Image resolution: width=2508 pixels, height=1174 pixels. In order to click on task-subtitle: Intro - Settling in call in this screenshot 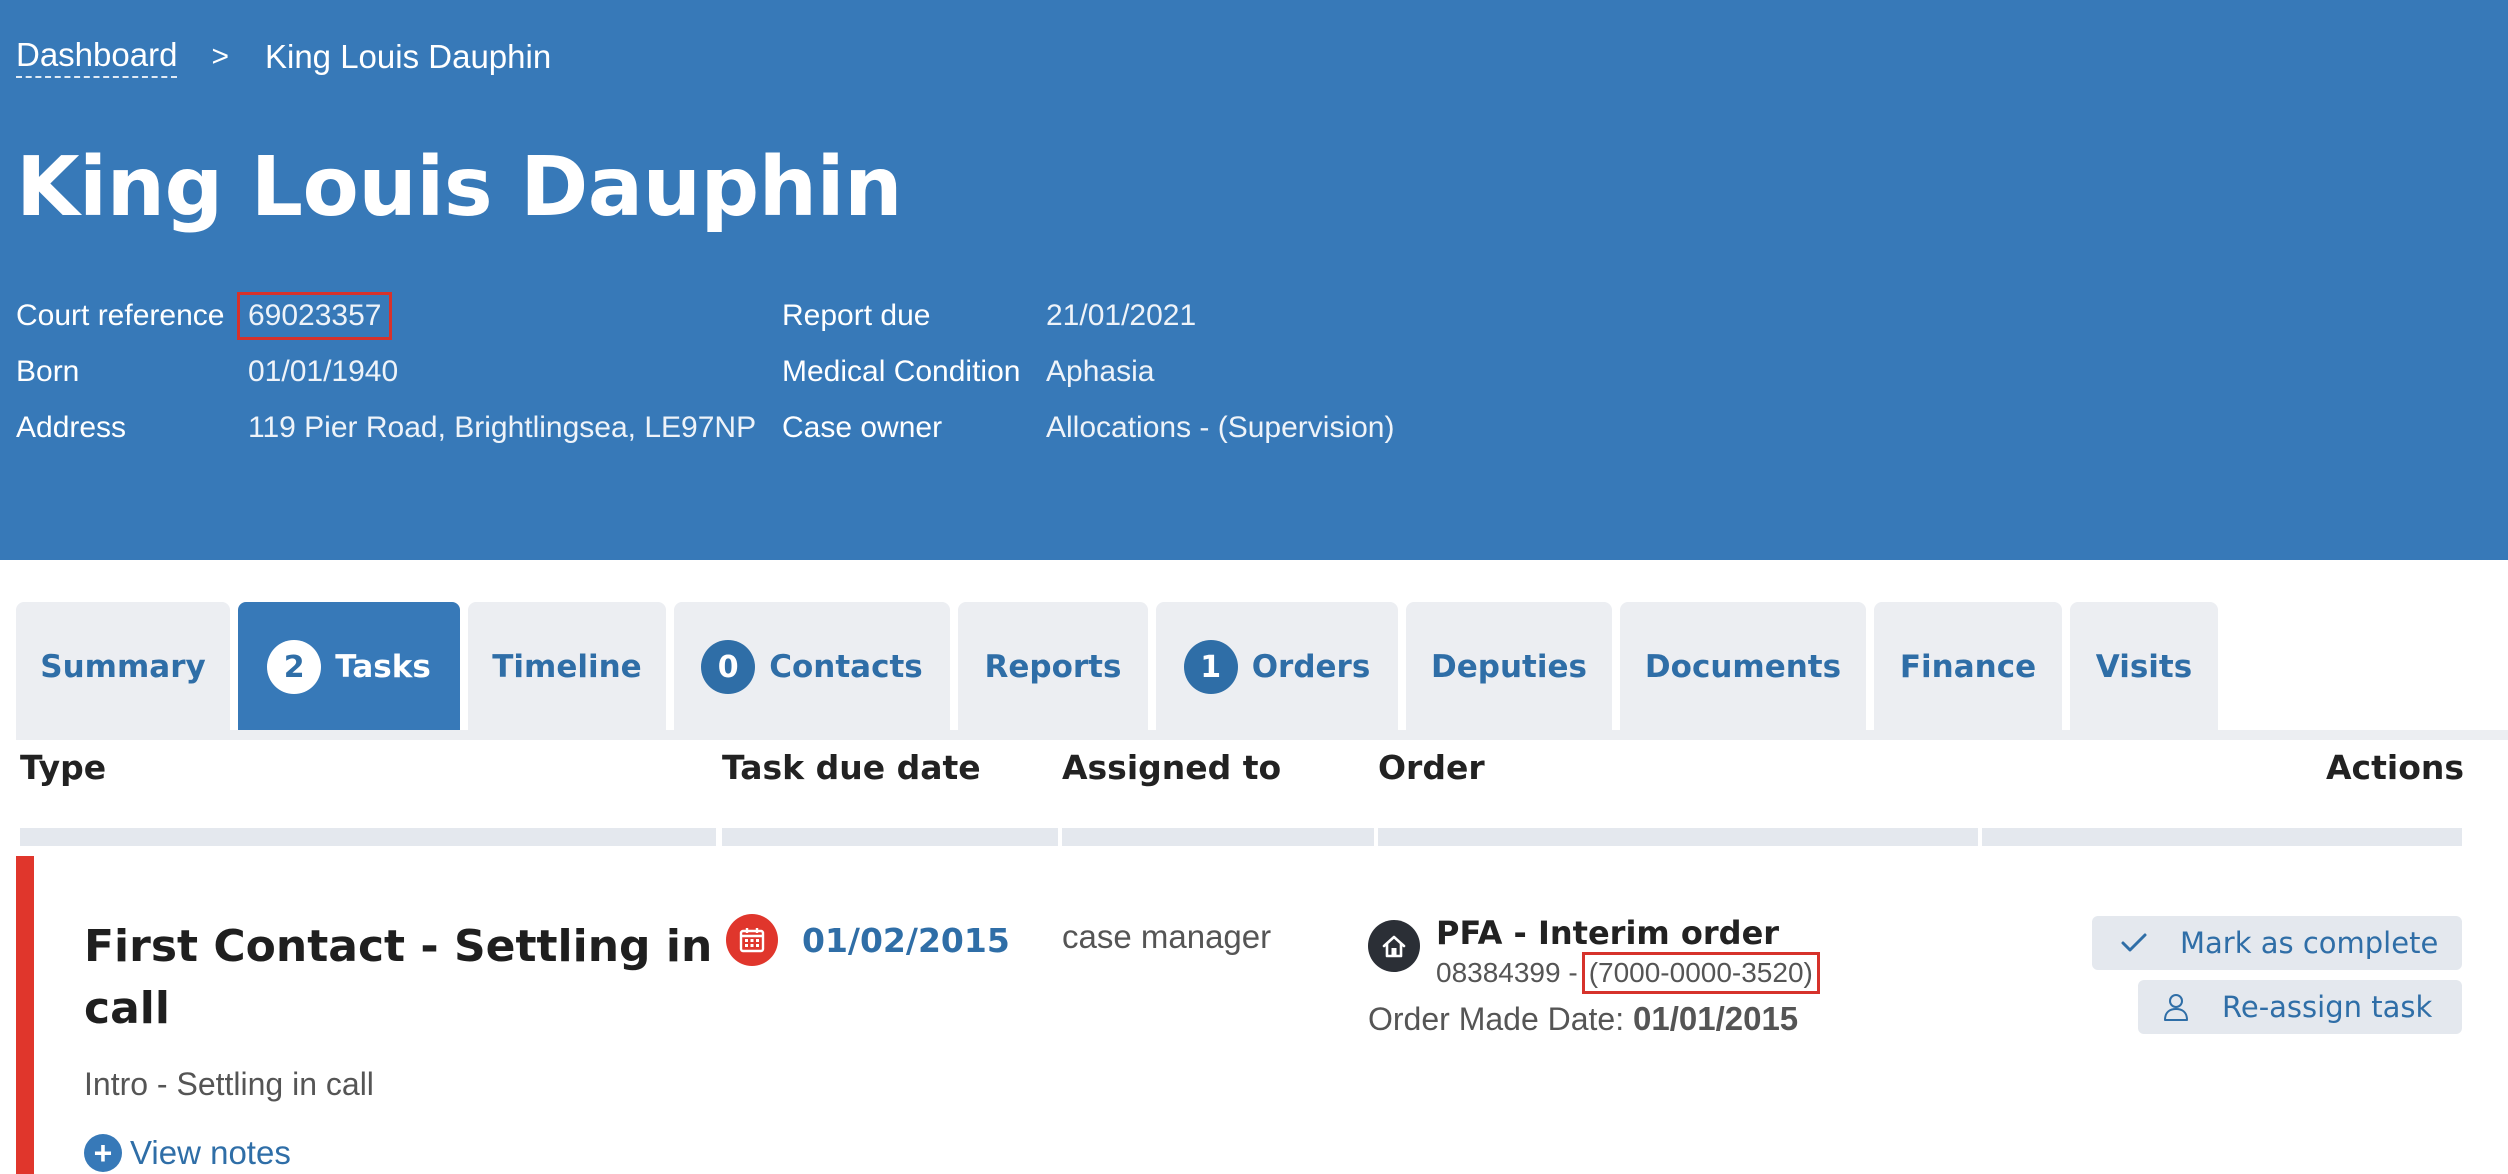, I will do `click(229, 1084)`.